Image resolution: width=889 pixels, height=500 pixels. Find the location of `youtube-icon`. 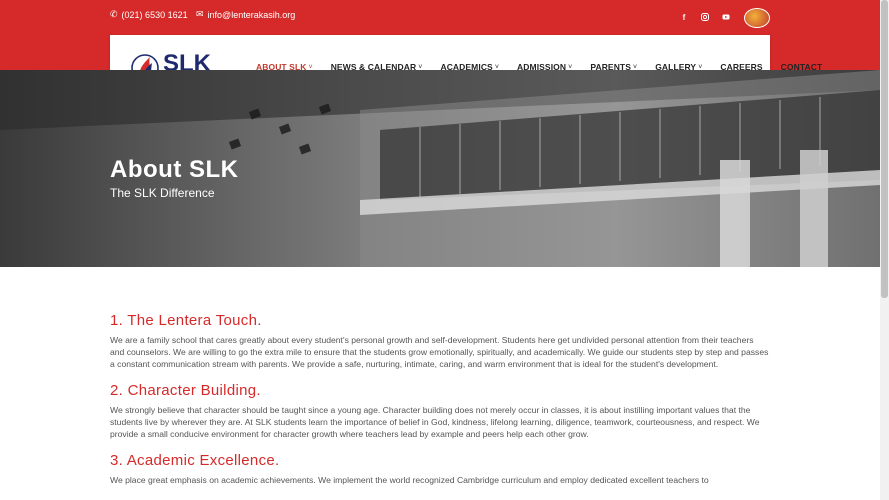

youtube-icon is located at coordinates (726, 17).